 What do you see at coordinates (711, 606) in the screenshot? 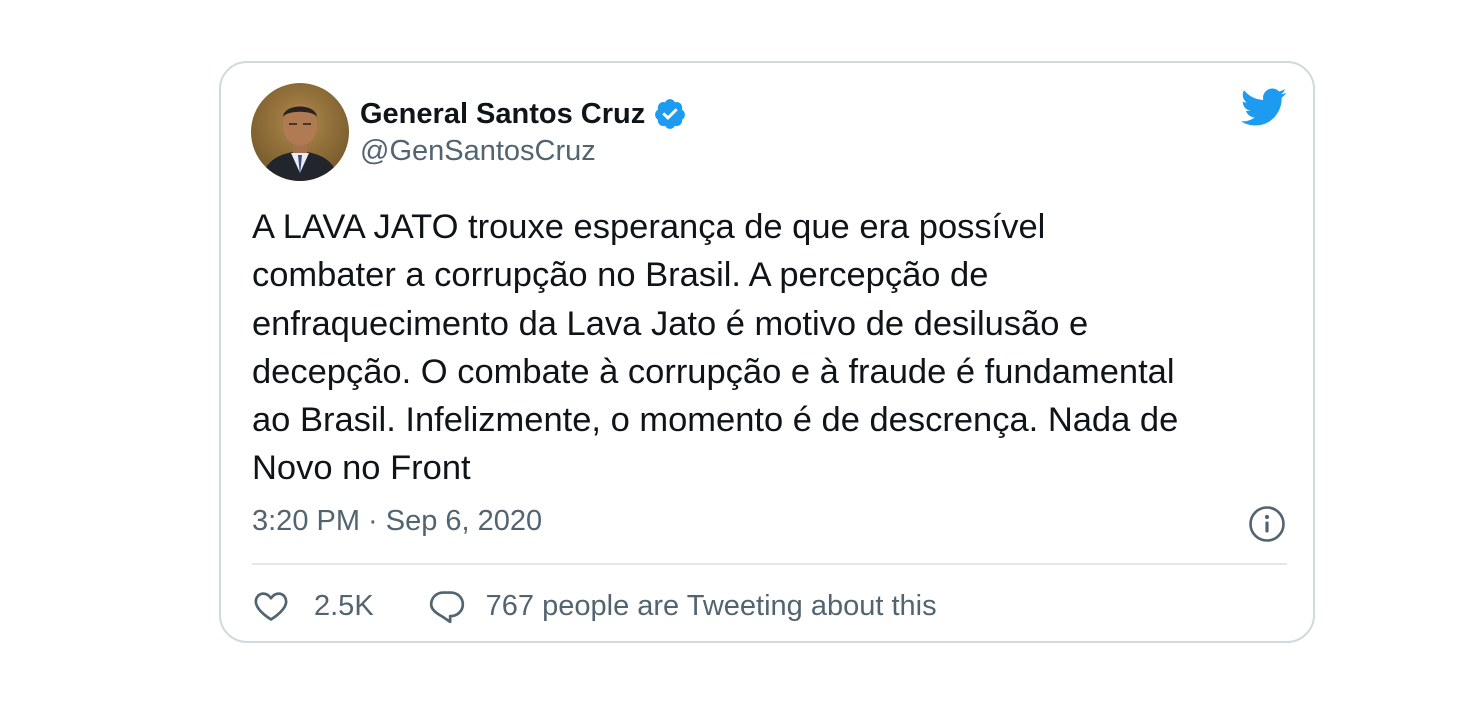
I see `tweeting-count-link: 767 people are Tweeting about this` at bounding box center [711, 606].